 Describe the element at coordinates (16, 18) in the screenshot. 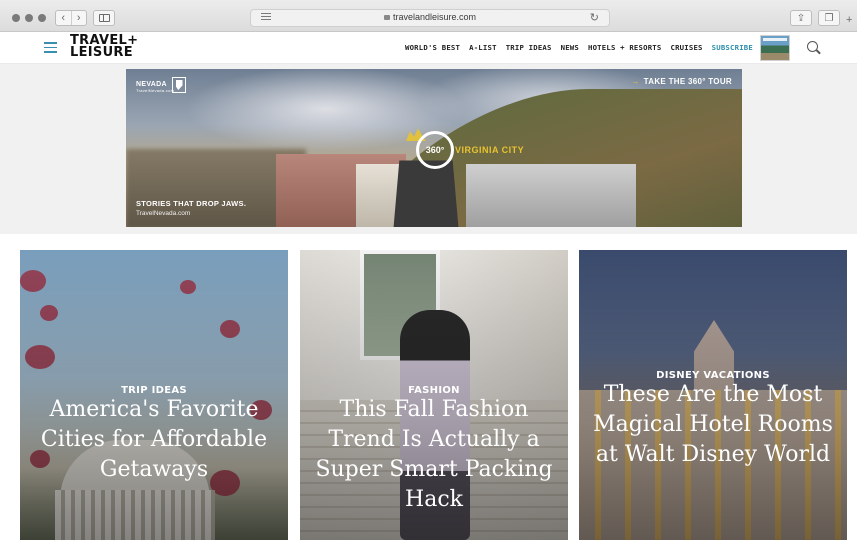

I see `close-window-button` at that location.